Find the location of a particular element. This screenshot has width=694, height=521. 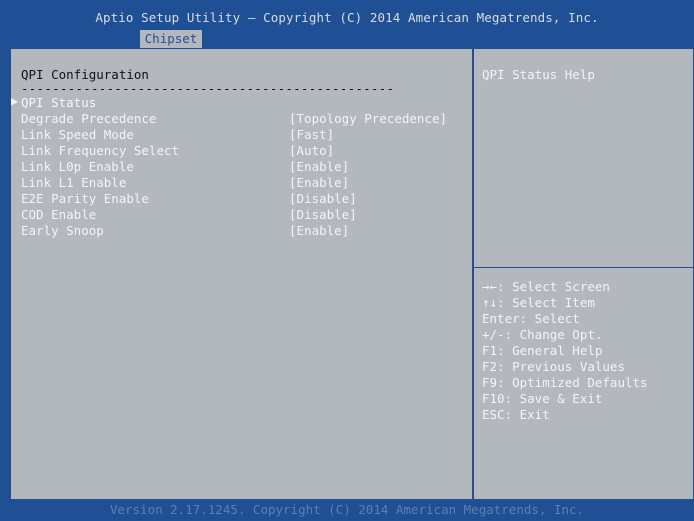

menu-item-link-speed-mode: Link Speed Mode [Fast] is located at coordinates (240, 135).